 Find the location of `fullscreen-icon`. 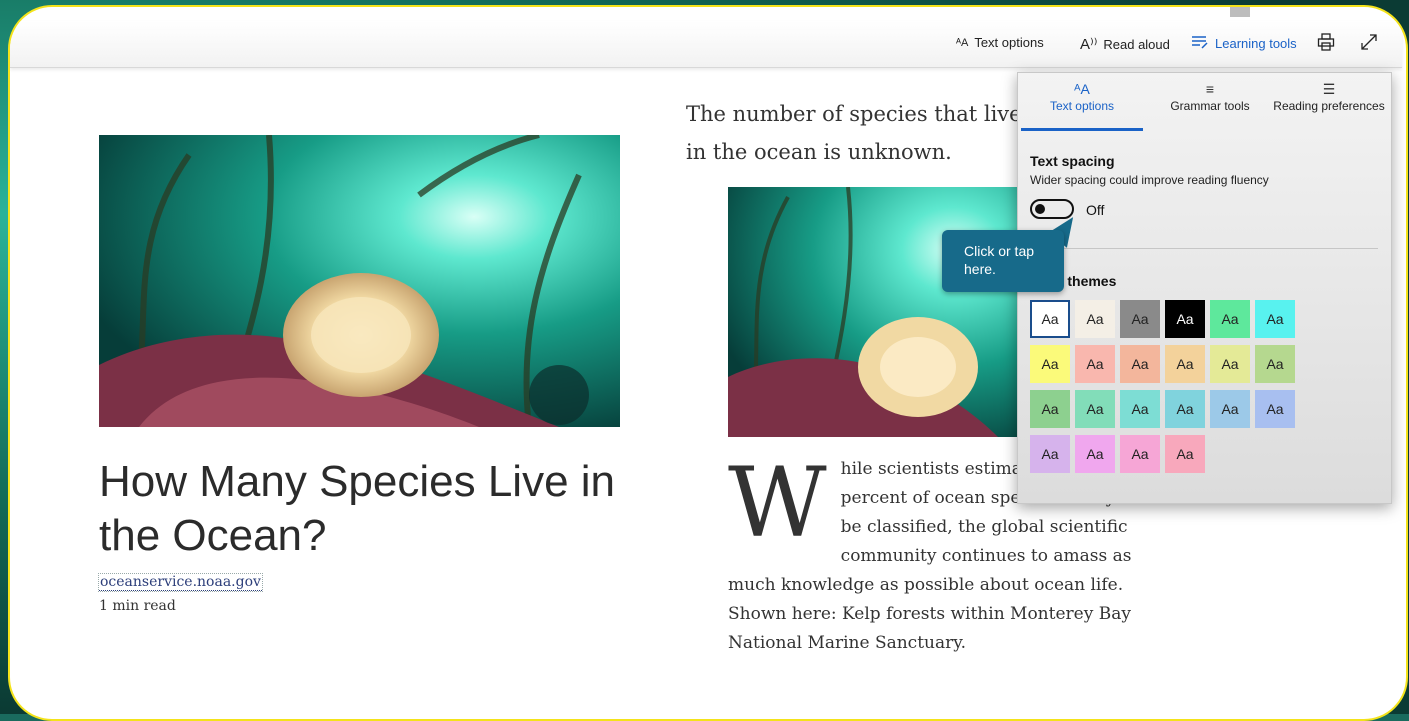

fullscreen-icon is located at coordinates (1369, 43).